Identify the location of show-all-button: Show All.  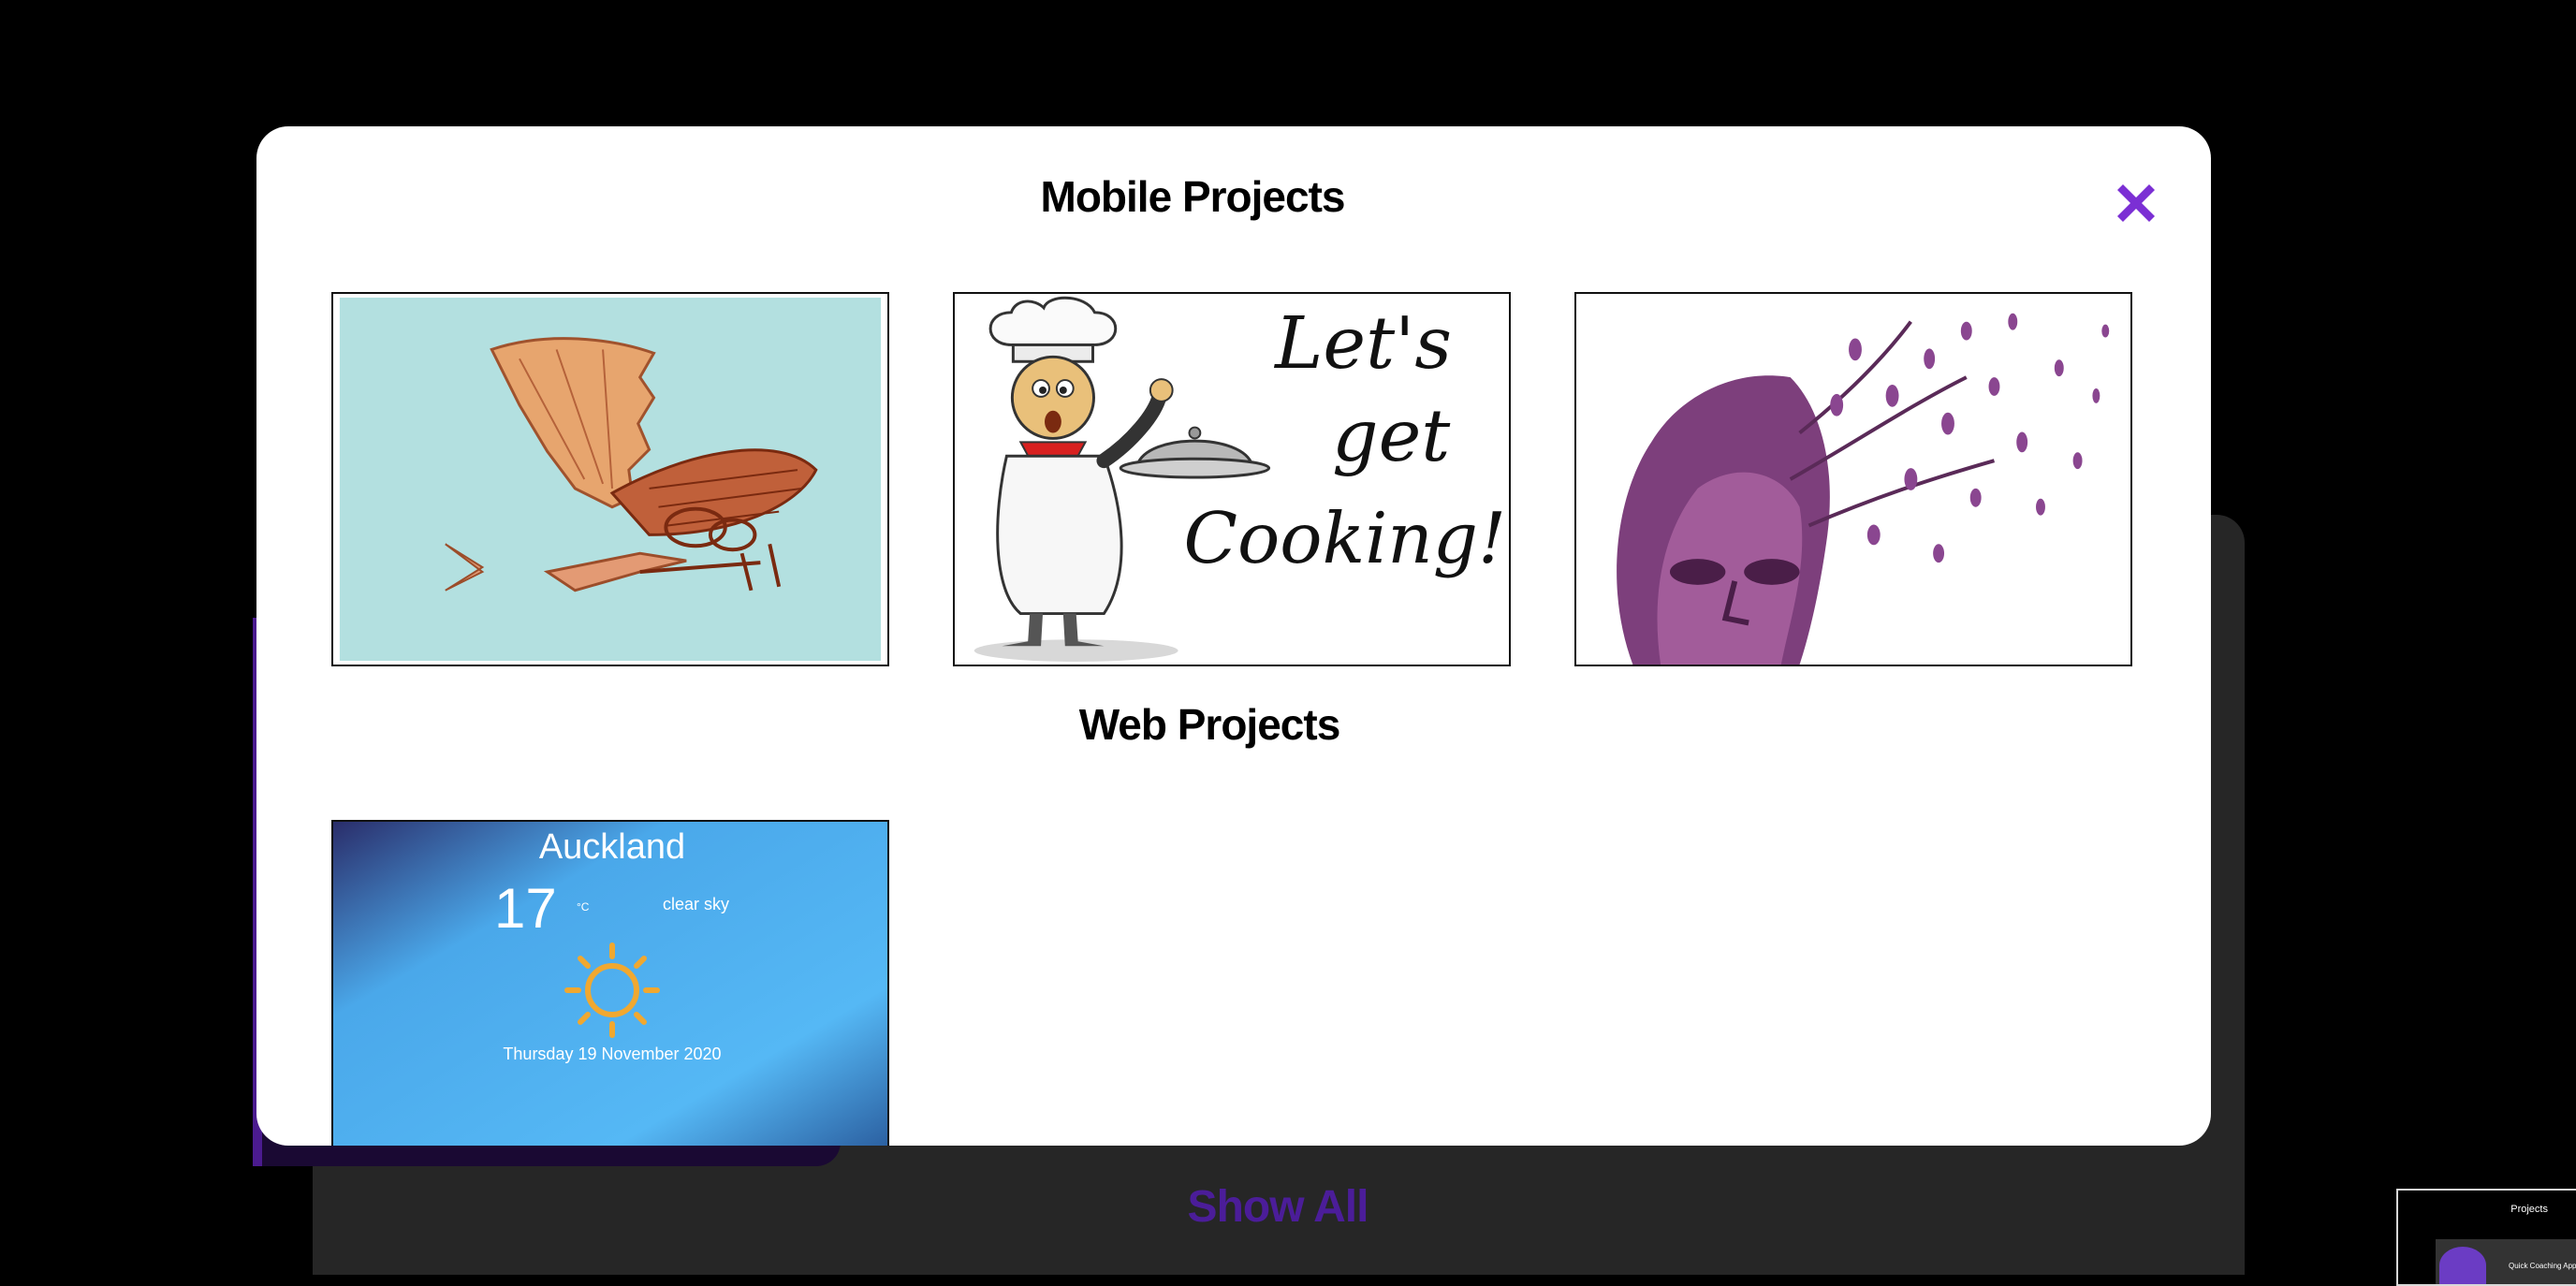
(1277, 1207).